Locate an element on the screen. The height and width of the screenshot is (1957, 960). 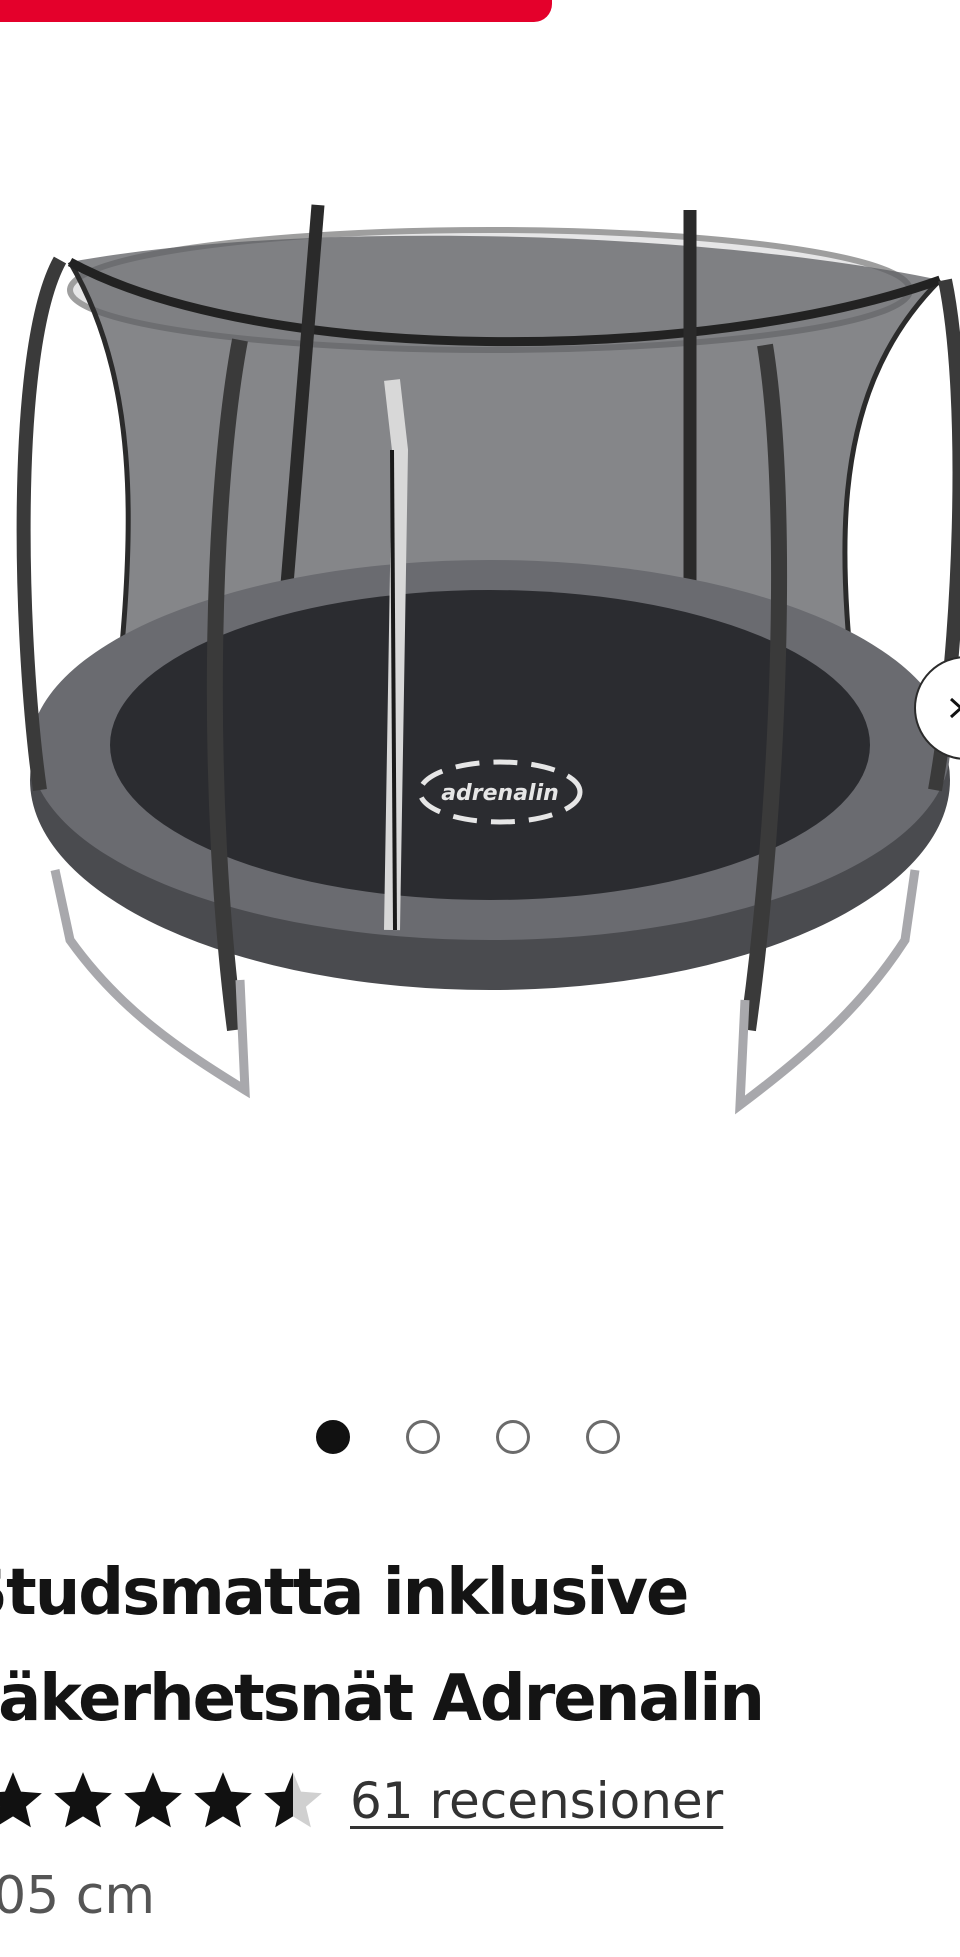
star-rating is located at coordinates (163, 1801).